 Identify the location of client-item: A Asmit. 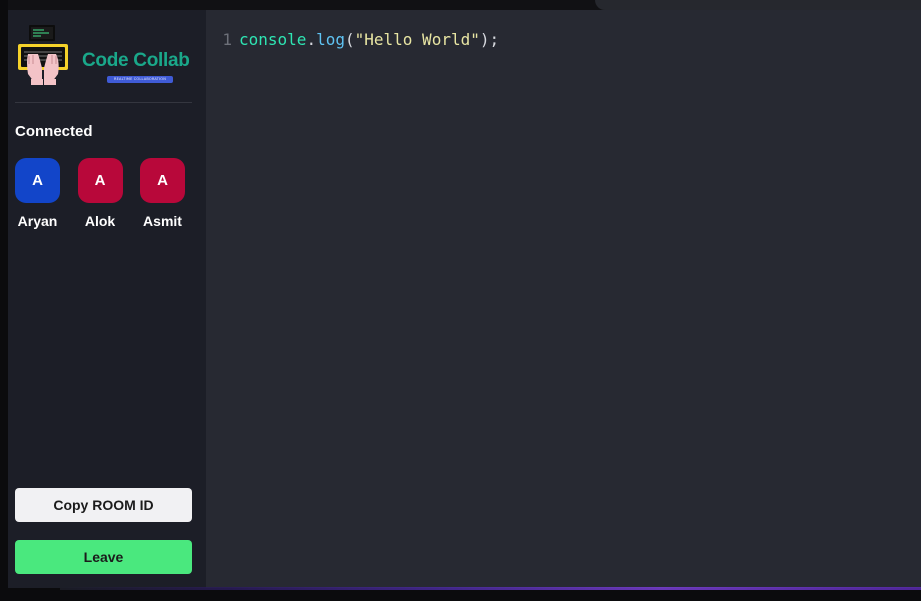
(162, 193).